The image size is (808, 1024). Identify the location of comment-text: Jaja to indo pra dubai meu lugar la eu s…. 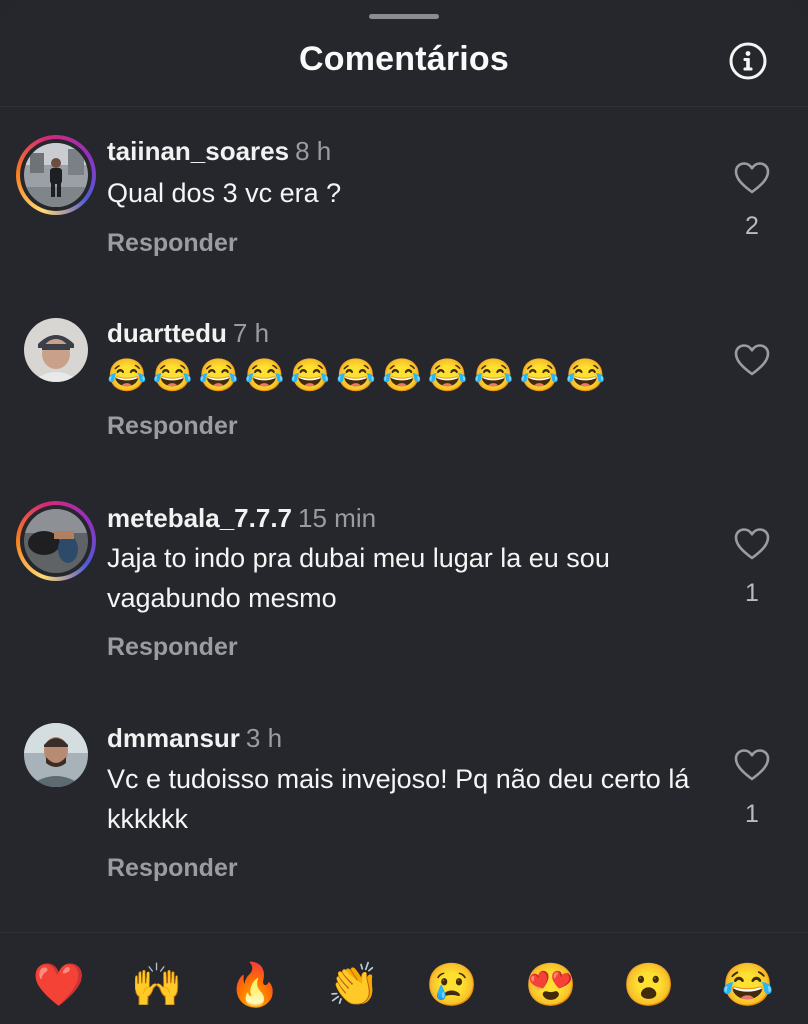
(358, 578).